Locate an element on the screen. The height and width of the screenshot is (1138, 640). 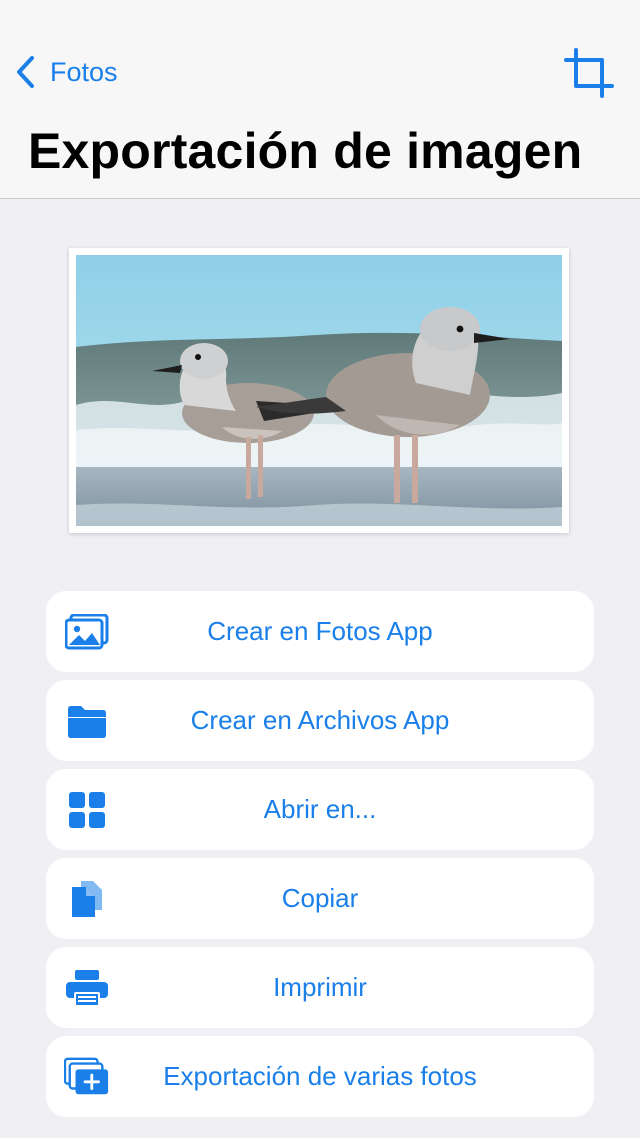
create-in-photos-label: Crear en Fotos App is located at coordinates (320, 631).